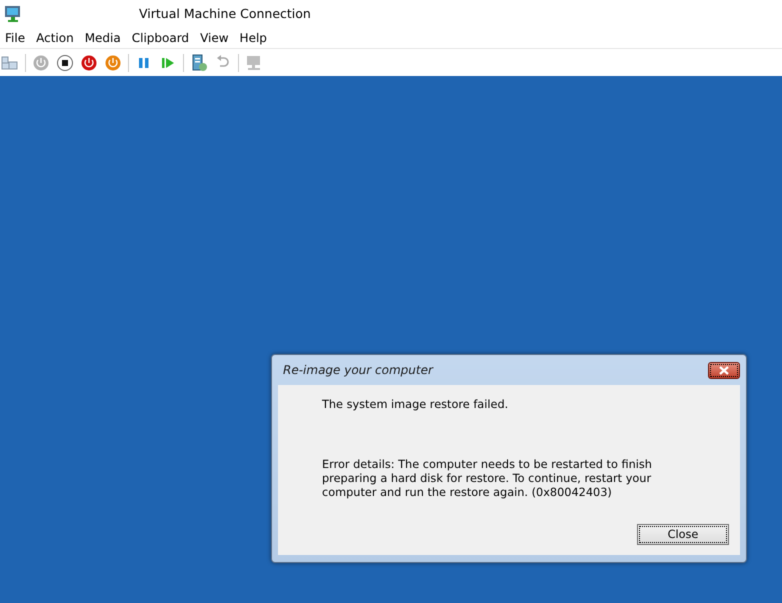 This screenshot has width=782, height=603. What do you see at coordinates (55, 38) in the screenshot?
I see `menu-item: Action` at bounding box center [55, 38].